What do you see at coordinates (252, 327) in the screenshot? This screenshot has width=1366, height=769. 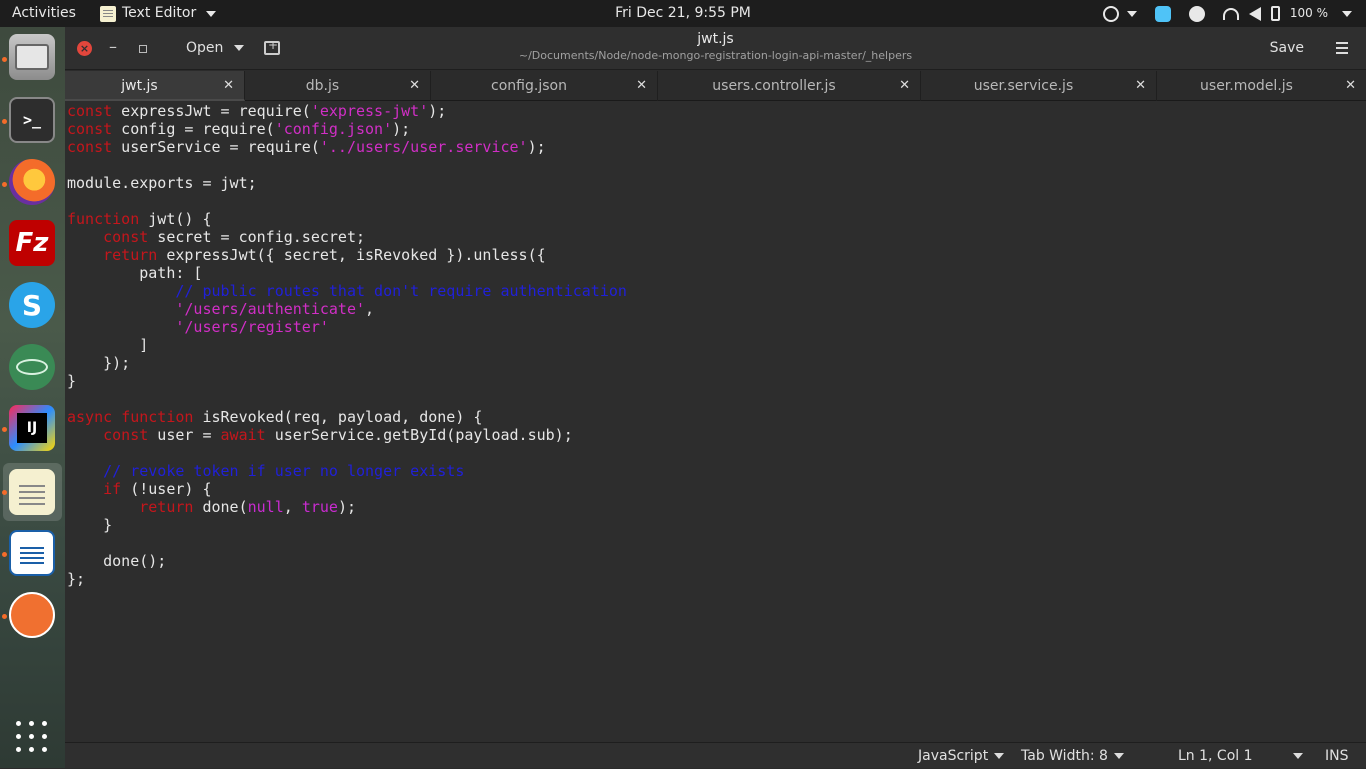 I see `code-token: '/users/register'` at bounding box center [252, 327].